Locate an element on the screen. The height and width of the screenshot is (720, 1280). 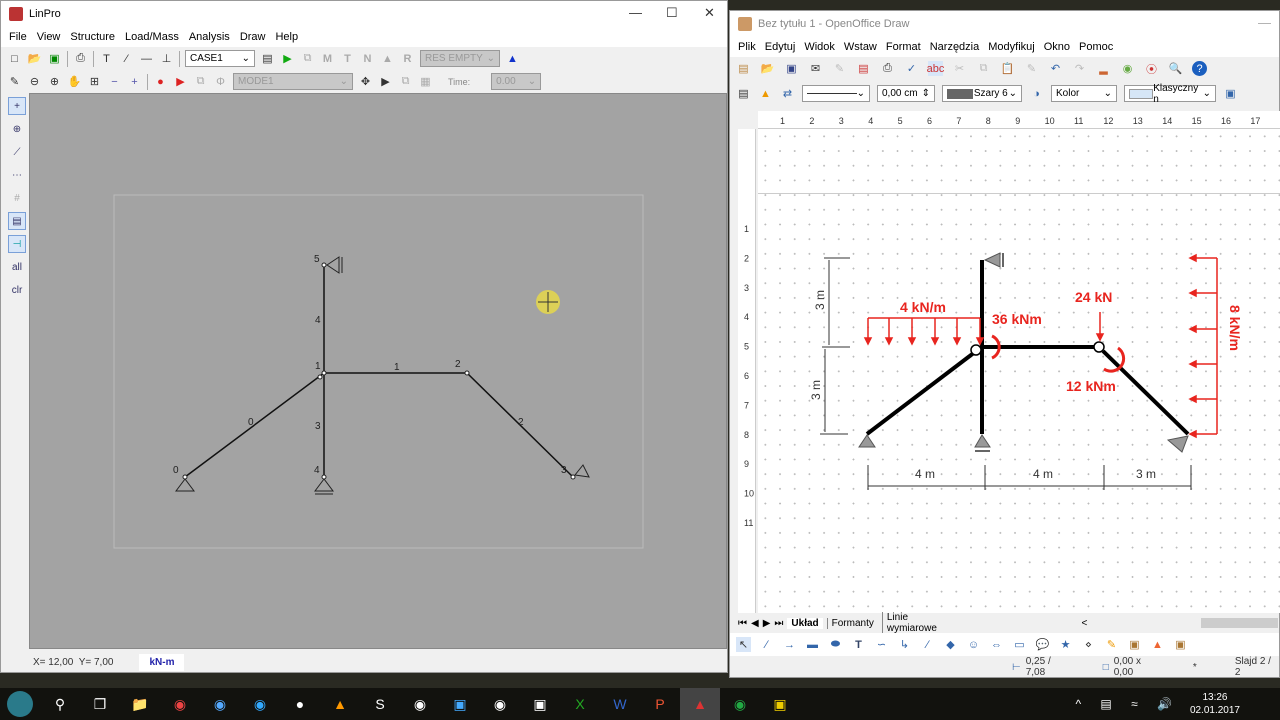
zoom-icon: 🔍 is located at coordinates (1175, 68).